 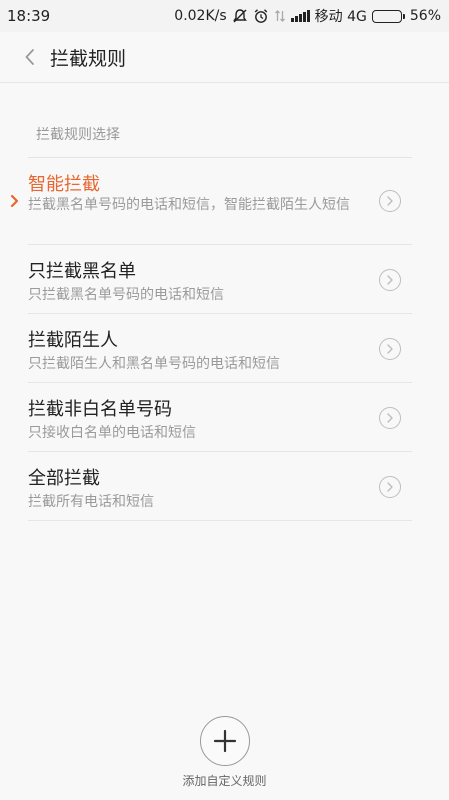 I want to click on rule-desc: 拦截所有电话和短信, so click(x=91, y=502).